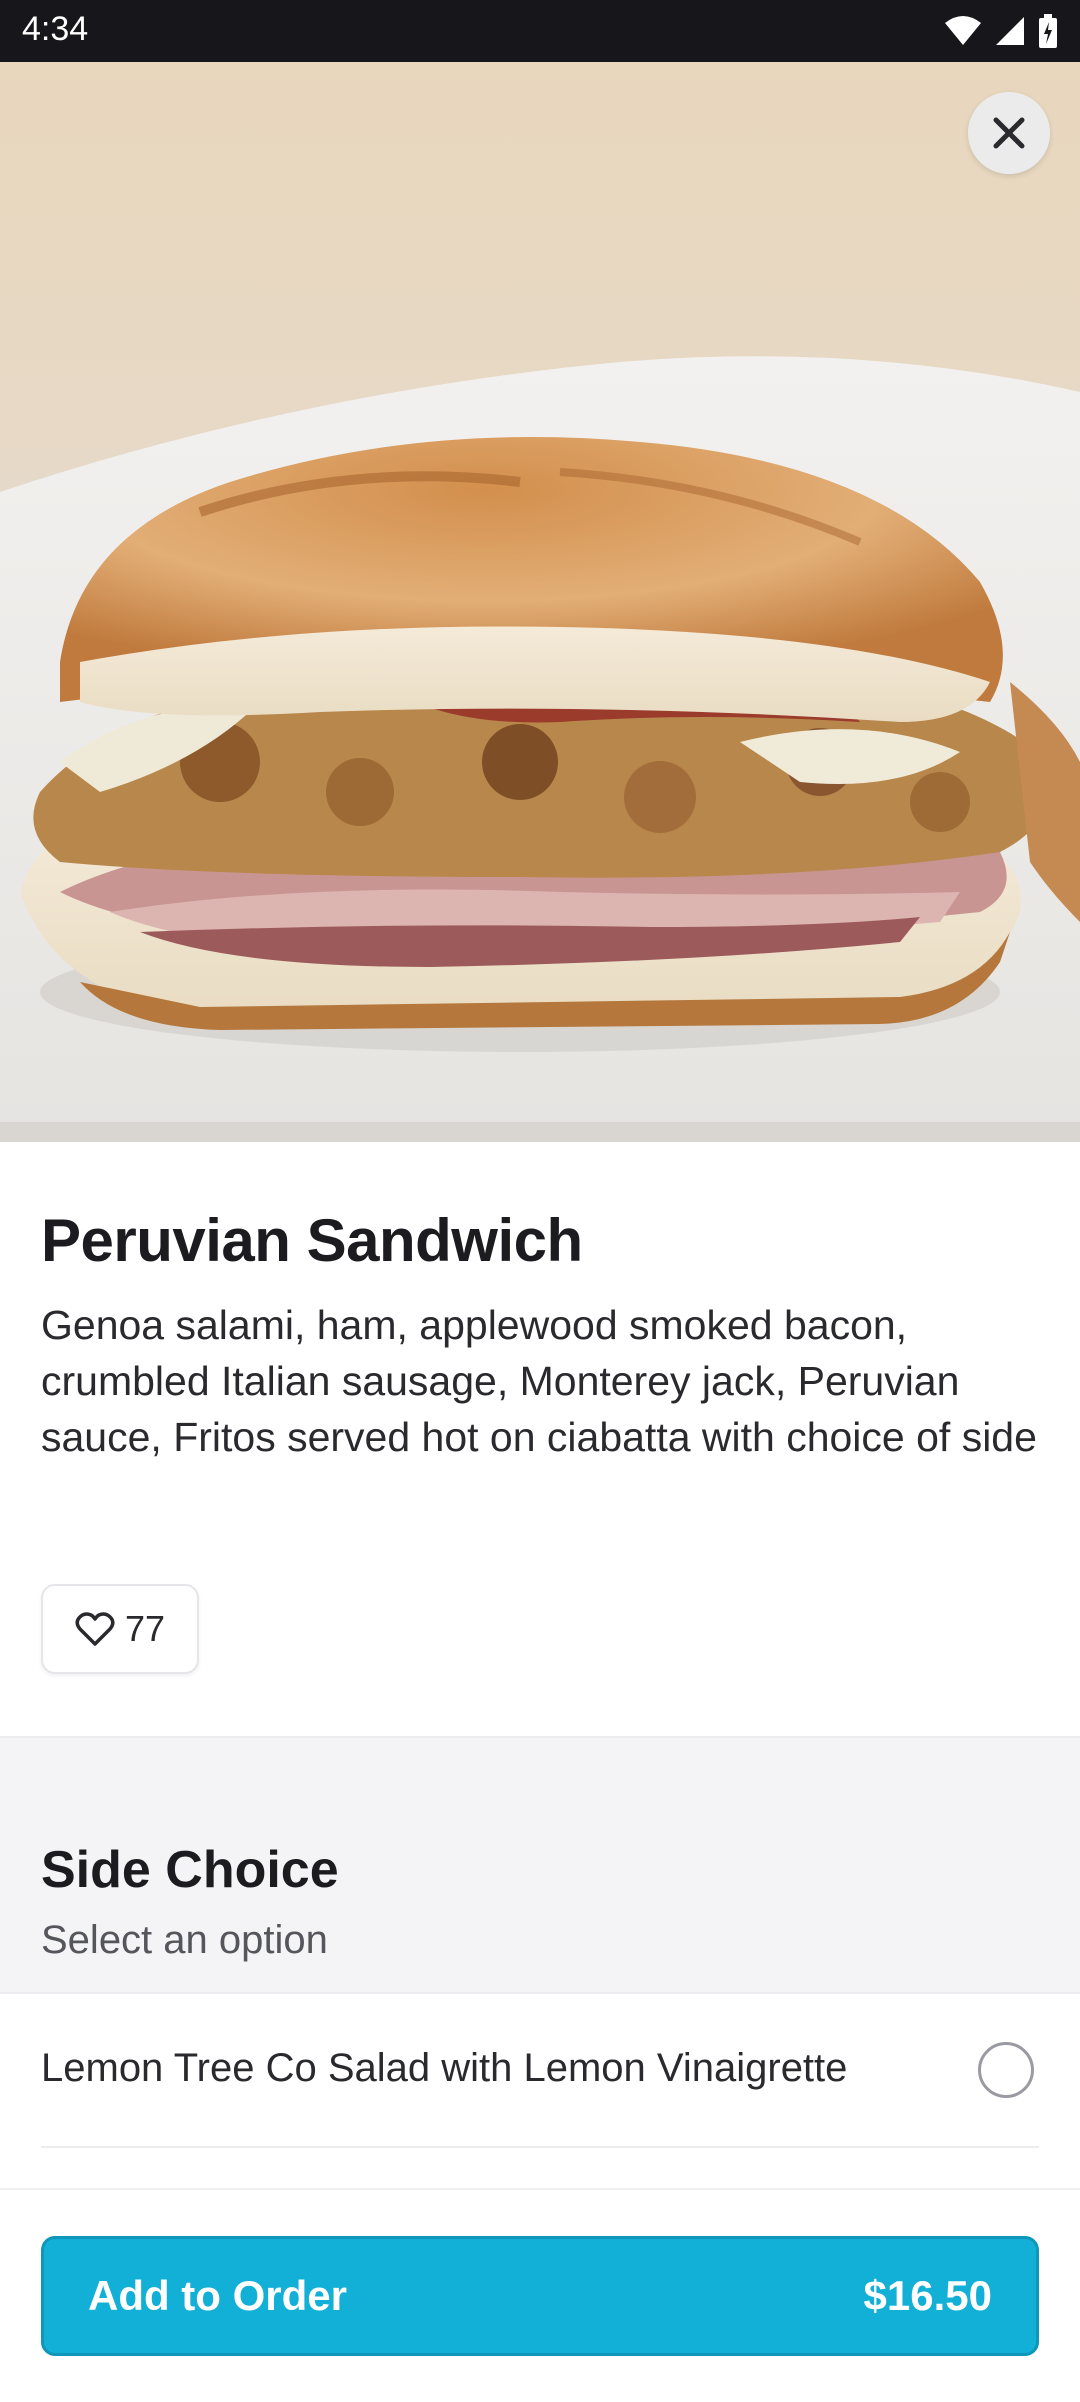  Describe the element at coordinates (540, 1865) in the screenshot. I see `side-choice-header: Side Choice Select an option` at that location.